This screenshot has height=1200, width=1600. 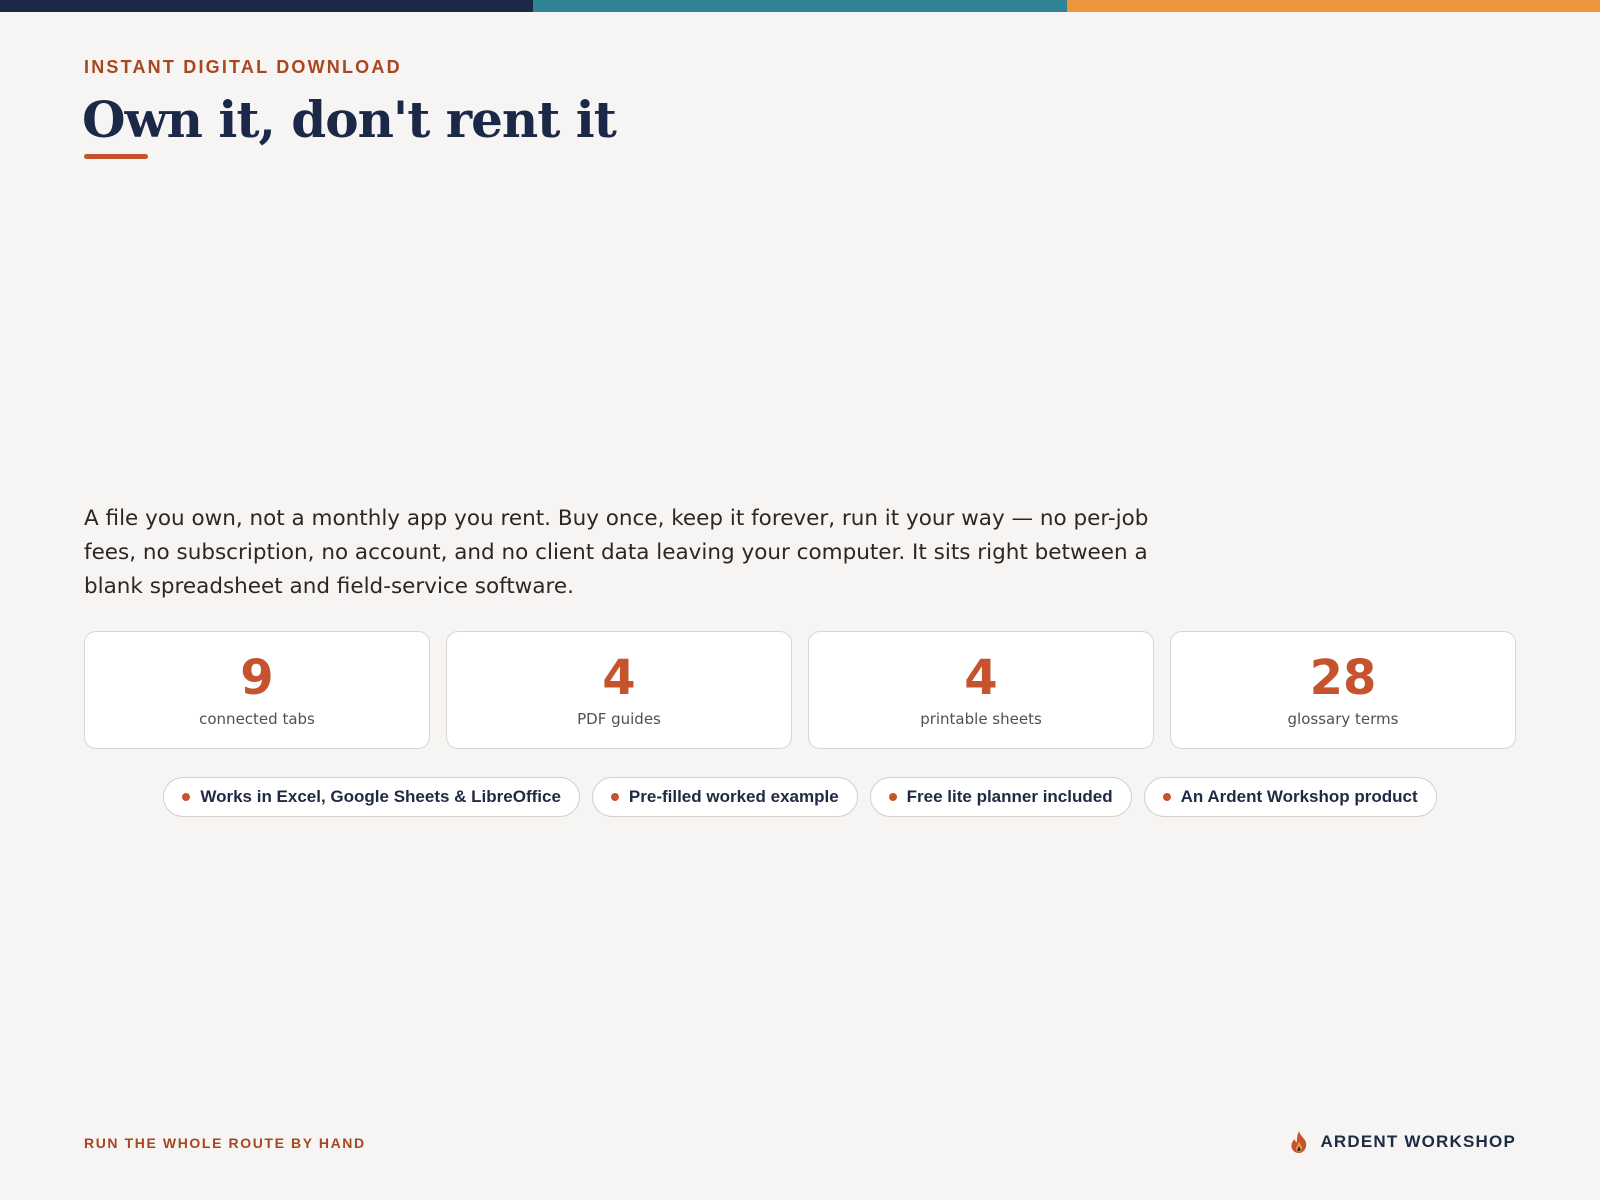 I want to click on footer-brand: ARDENT WORKSHOP, so click(x=1402, y=1142).